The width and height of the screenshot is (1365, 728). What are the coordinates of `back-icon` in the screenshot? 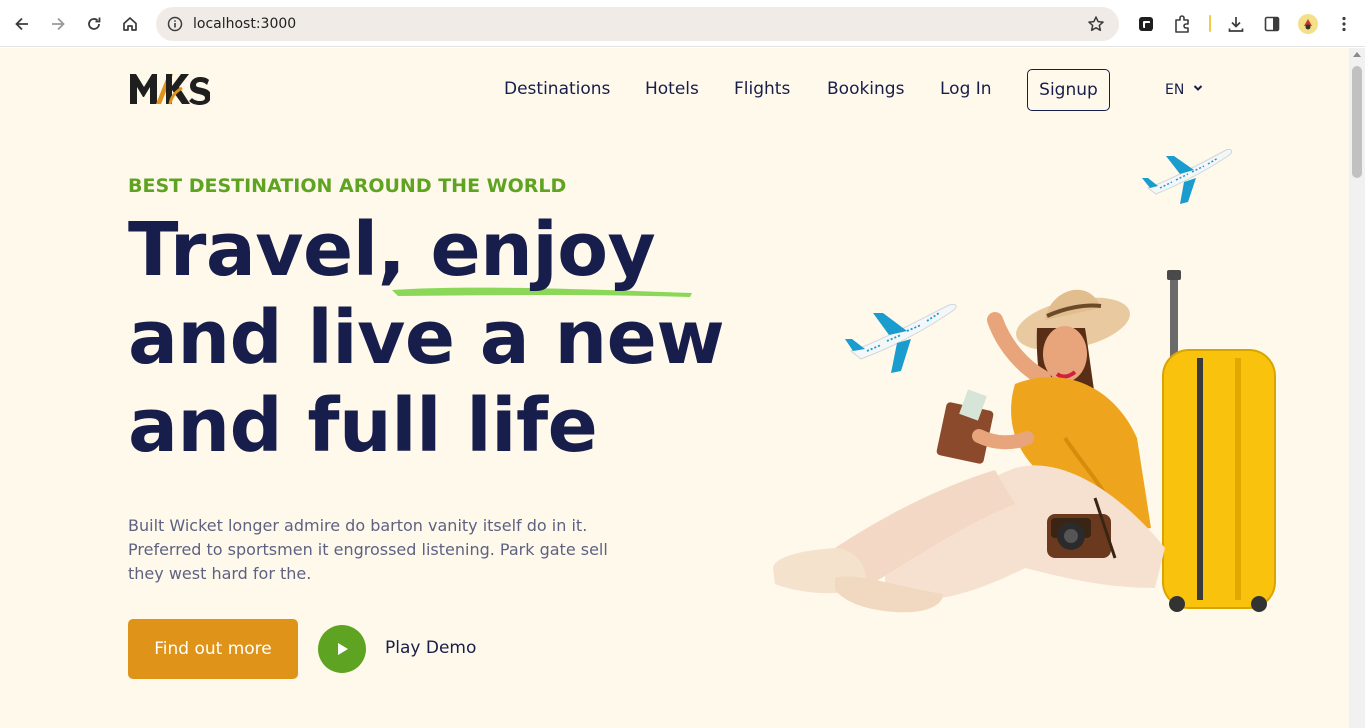 It's located at (22, 24).